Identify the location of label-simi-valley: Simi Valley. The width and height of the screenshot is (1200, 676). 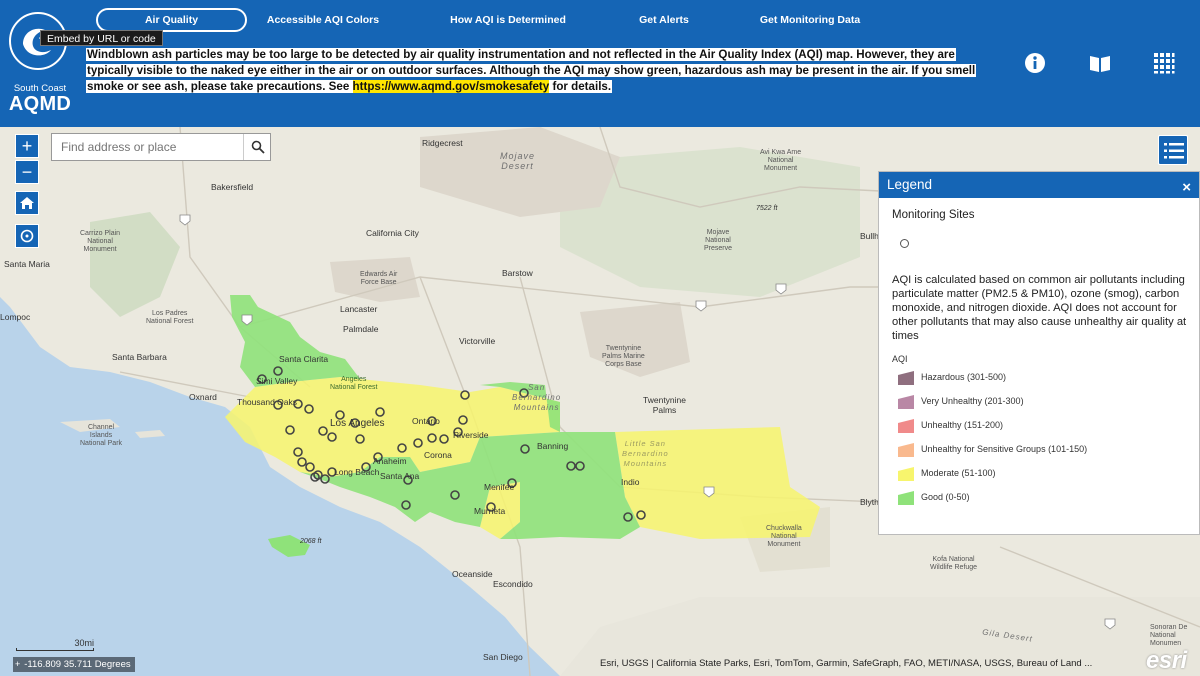
(277, 381).